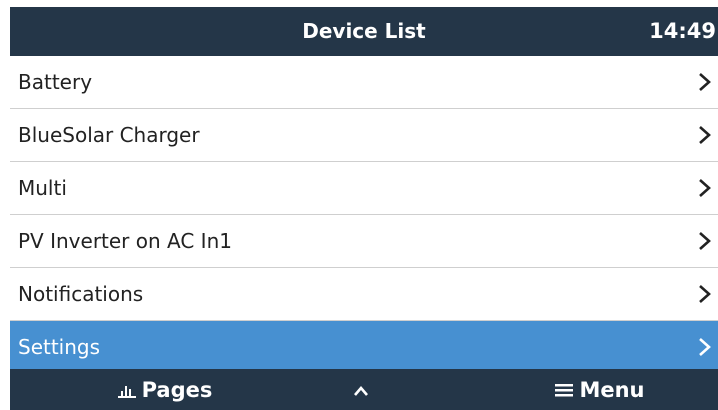 The height and width of the screenshot is (410, 718). Describe the element at coordinates (364, 135) in the screenshot. I see `list-item-bluesolar-charger: BlueSolar Charger` at that location.